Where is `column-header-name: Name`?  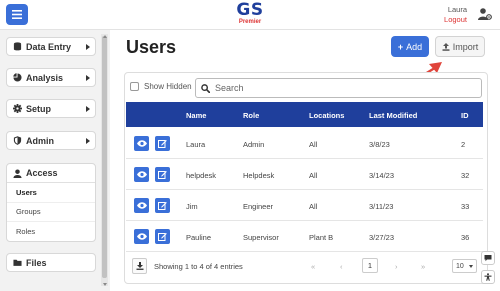 column-header-name: Name is located at coordinates (196, 115).